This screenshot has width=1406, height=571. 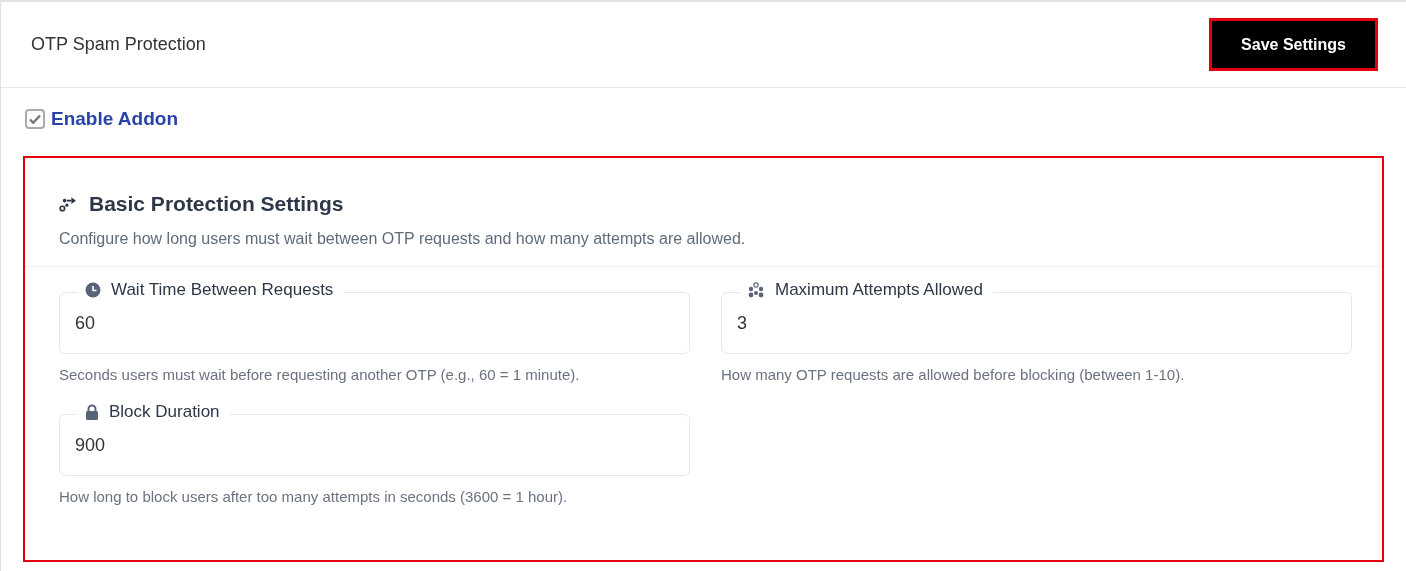 What do you see at coordinates (742, 323) in the screenshot?
I see `field-value: 3` at bounding box center [742, 323].